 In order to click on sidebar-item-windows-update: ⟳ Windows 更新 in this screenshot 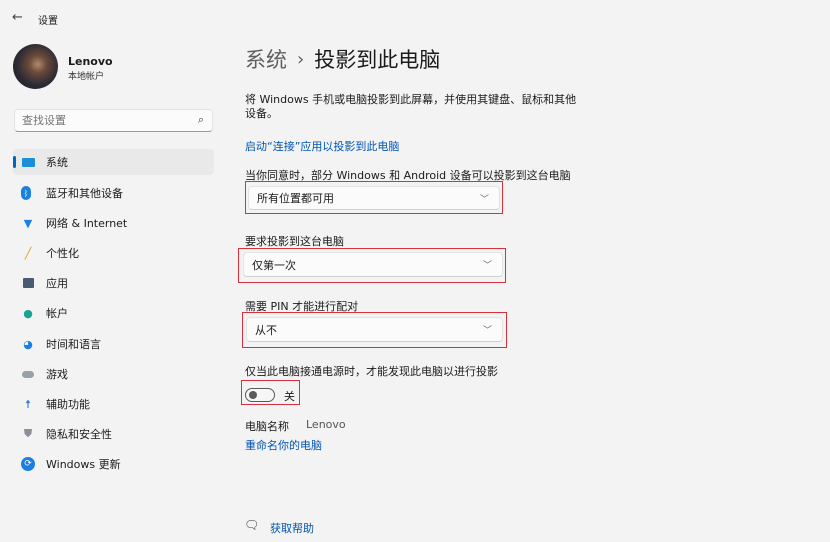, I will do `click(113, 464)`.